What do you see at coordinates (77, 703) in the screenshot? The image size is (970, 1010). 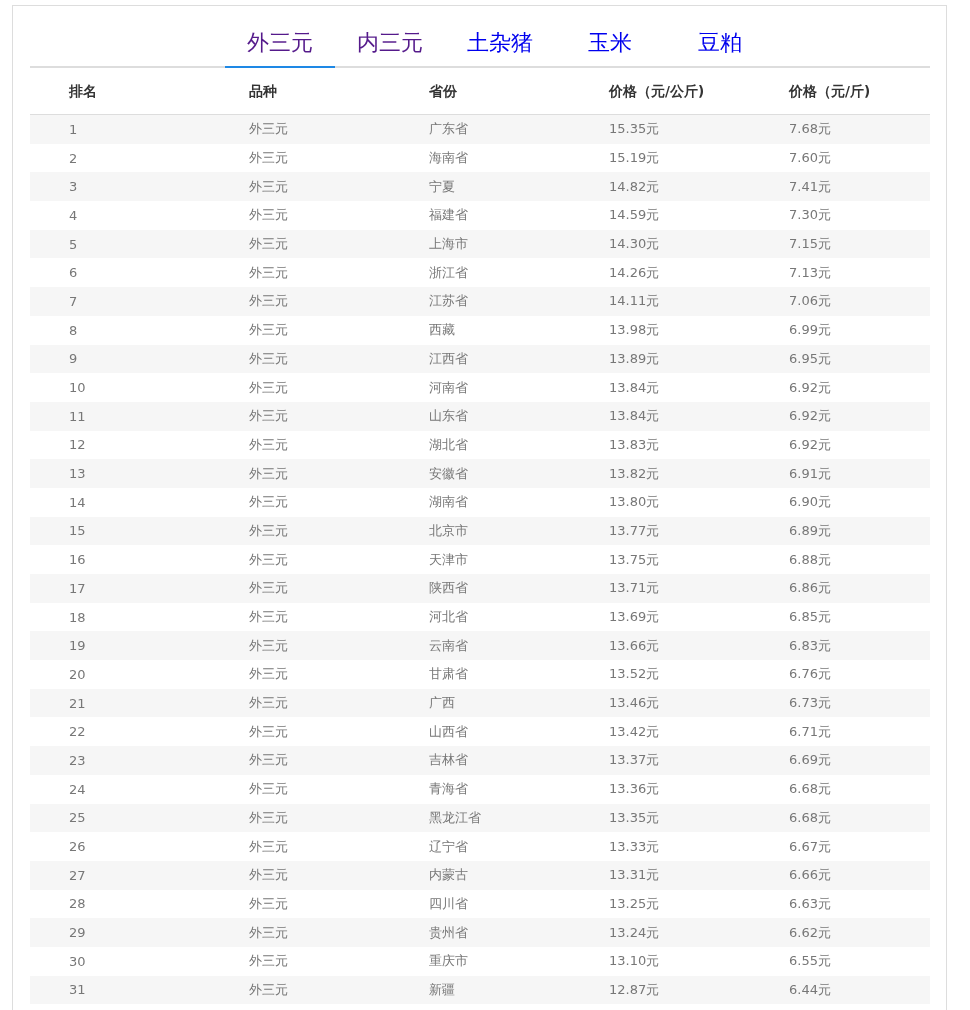 I see `table-cell: 21` at bounding box center [77, 703].